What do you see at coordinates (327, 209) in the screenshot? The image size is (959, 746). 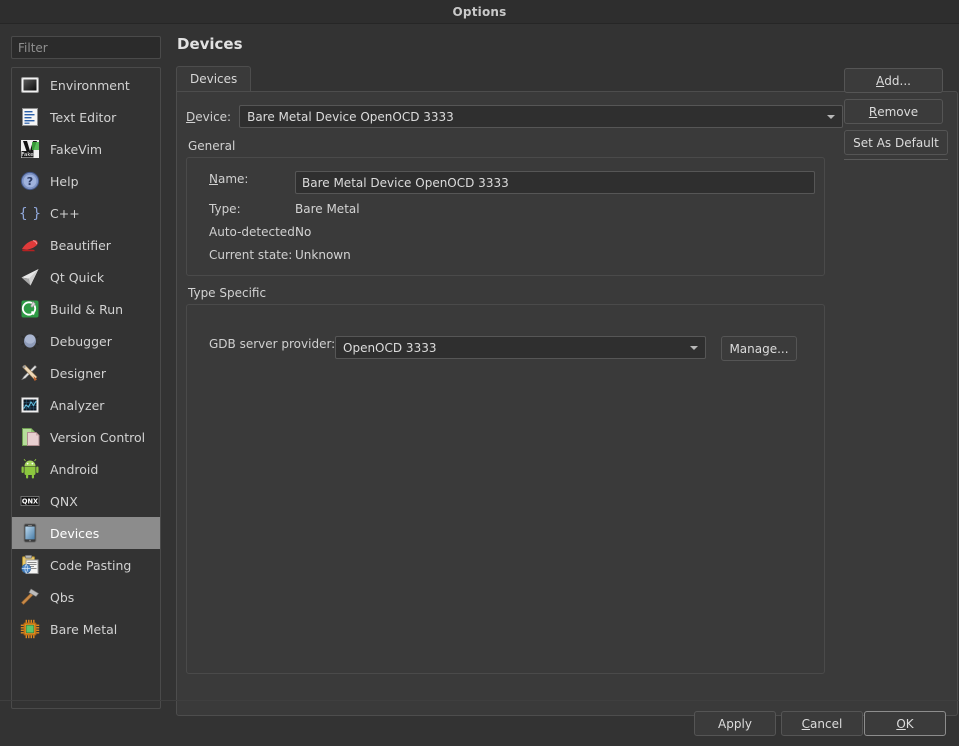 I see `type-value: Bare Metal` at bounding box center [327, 209].